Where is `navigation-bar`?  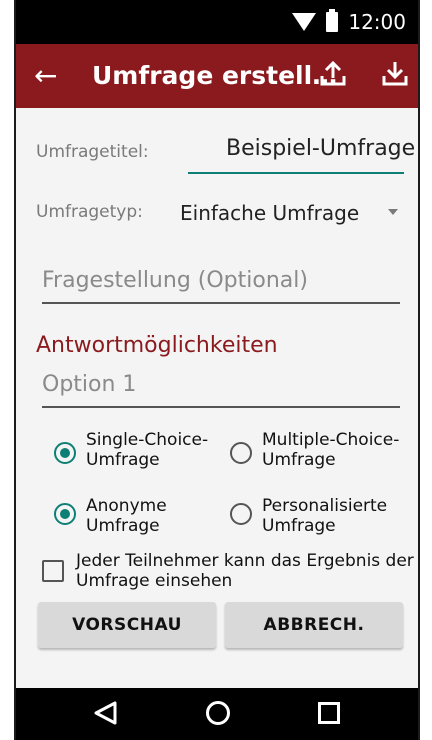
navigation-bar is located at coordinates (217, 714).